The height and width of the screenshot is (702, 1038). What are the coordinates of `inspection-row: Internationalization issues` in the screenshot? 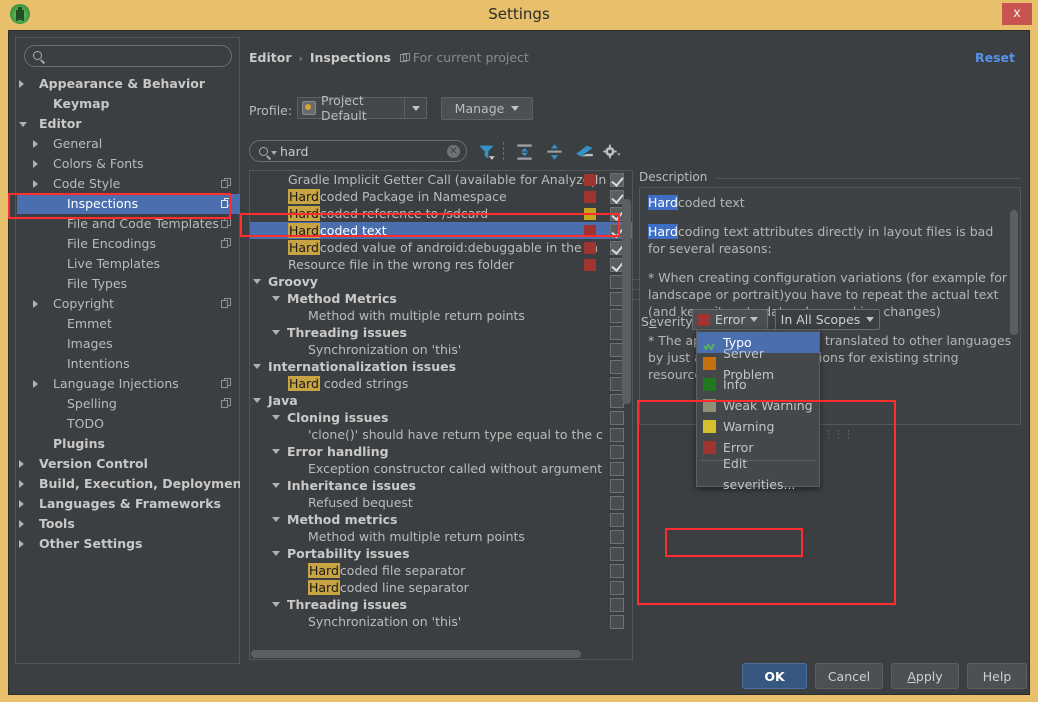 It's located at (441, 366).